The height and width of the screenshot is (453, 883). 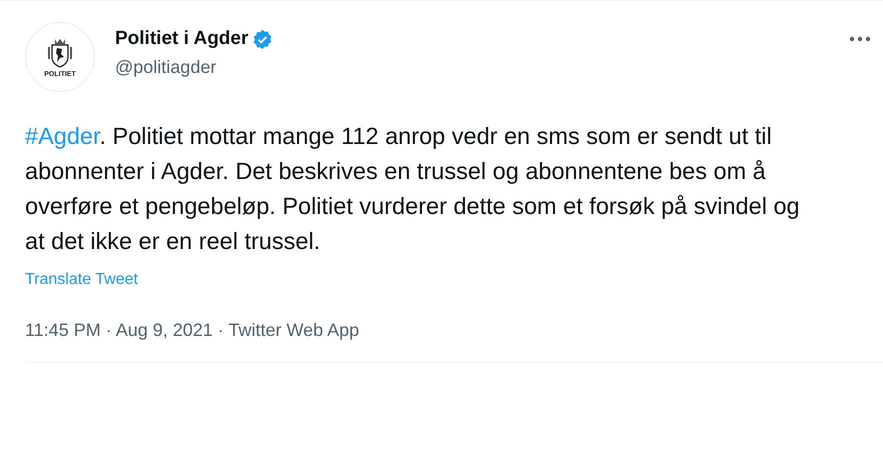 I want to click on account-name: Politiet i Agder, so click(x=181, y=39).